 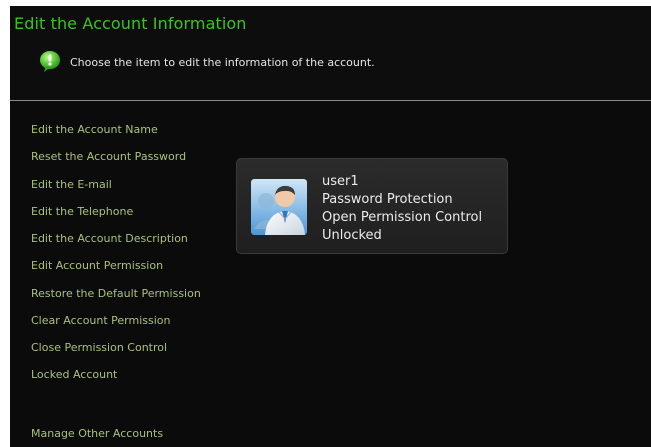 I want to click on menu-reset-account-password: Reset the Account Password, so click(x=108, y=156).